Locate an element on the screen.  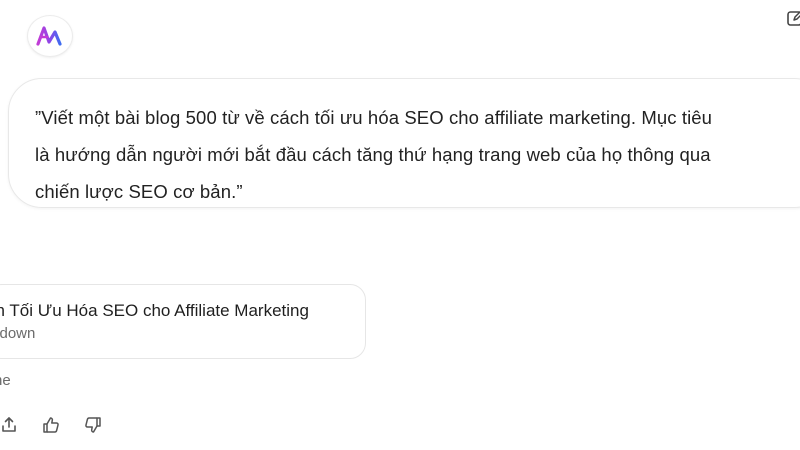
thumbs-up-button is located at coordinates (51, 425).